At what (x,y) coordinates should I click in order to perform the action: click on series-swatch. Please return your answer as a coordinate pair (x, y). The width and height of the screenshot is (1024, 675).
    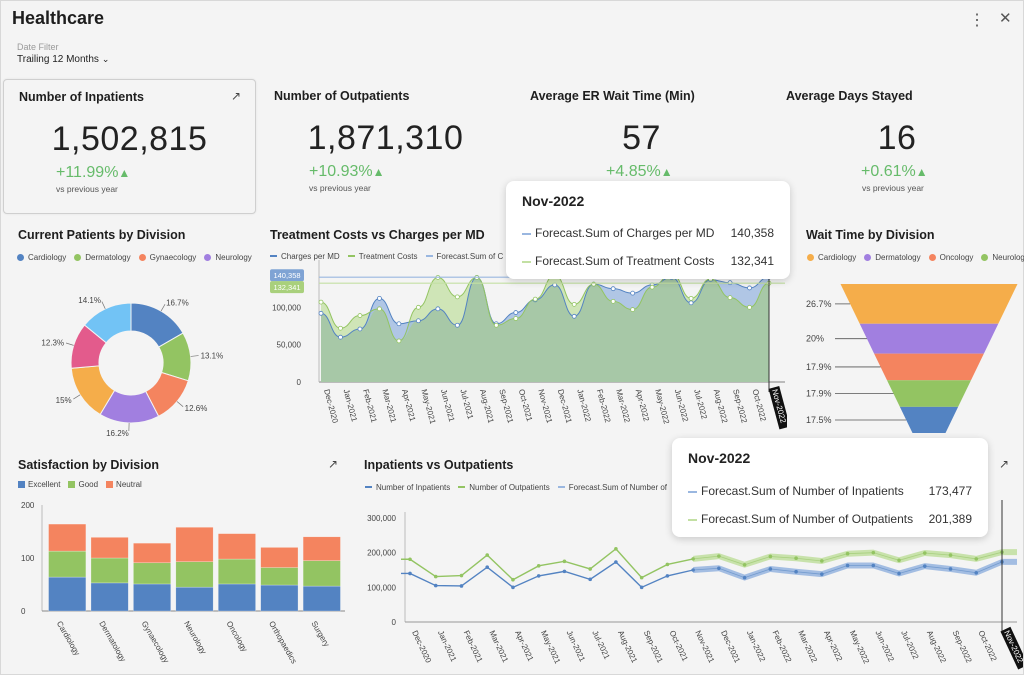
    Looking at the image, I should click on (526, 234).